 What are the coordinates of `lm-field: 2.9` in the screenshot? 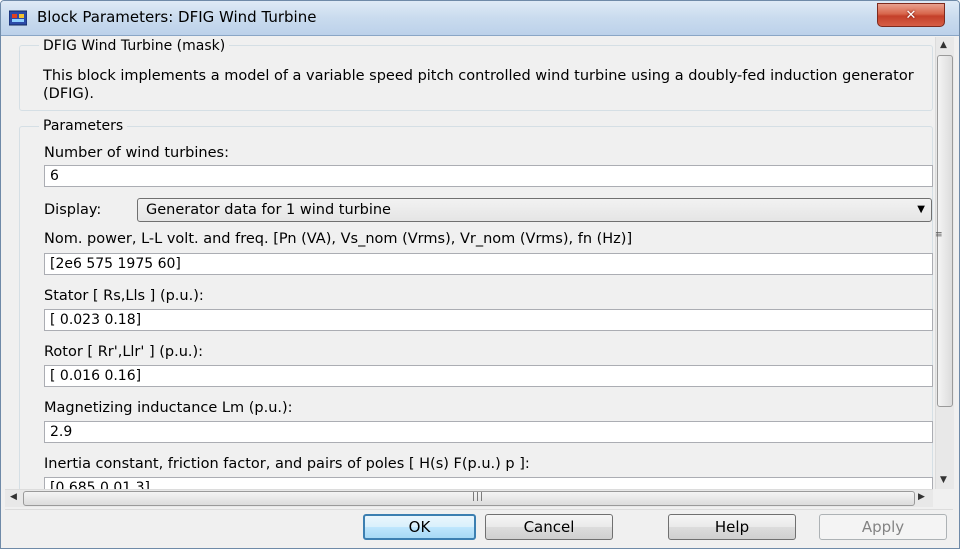 It's located at (488, 432).